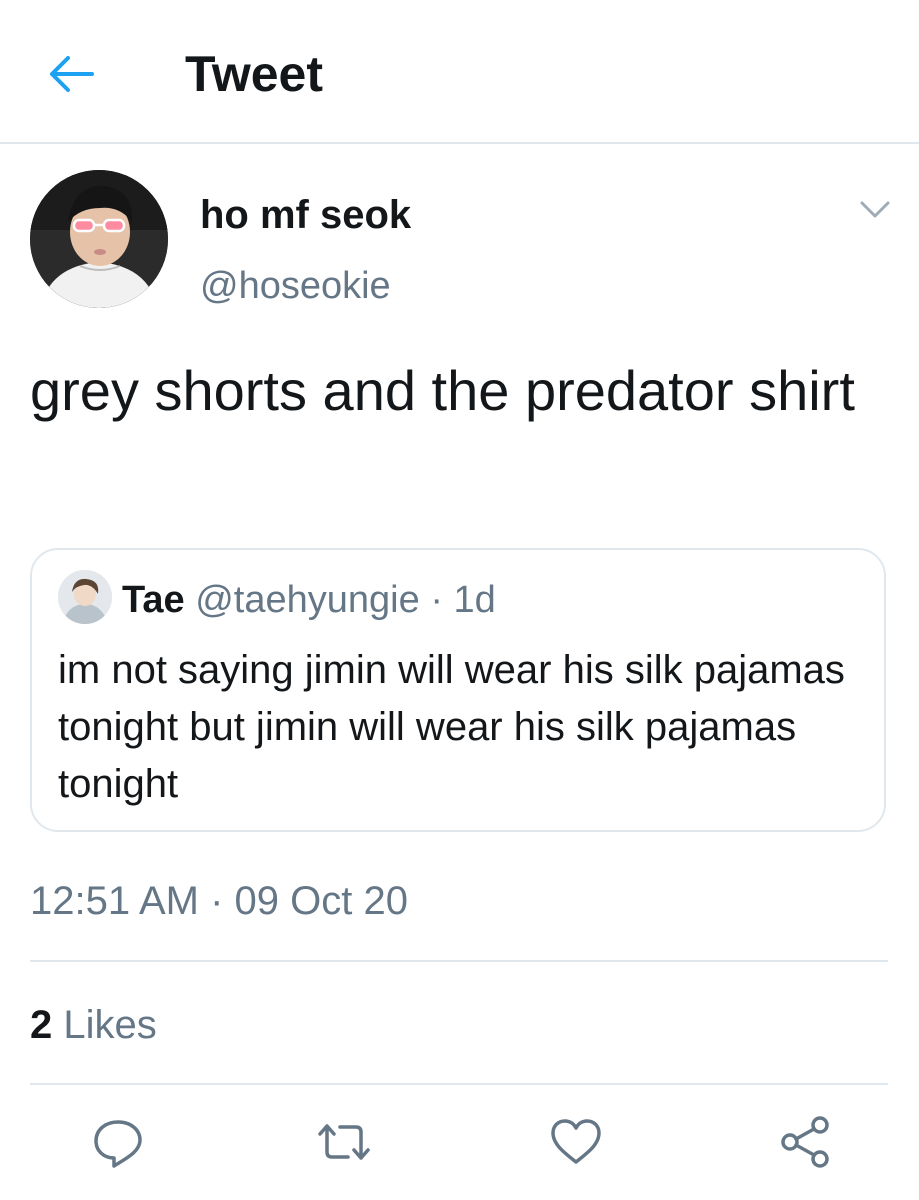  I want to click on share-icon, so click(805, 1142).